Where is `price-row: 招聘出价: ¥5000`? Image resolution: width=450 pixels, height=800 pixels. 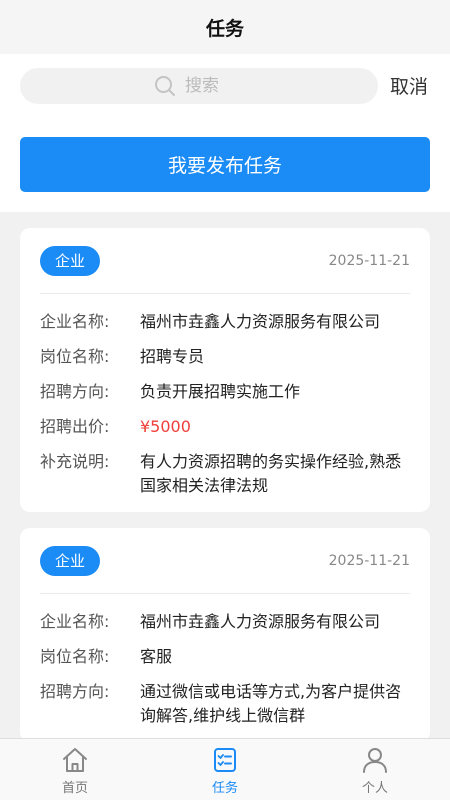
price-row: 招聘出价: ¥5000 is located at coordinates (225, 427).